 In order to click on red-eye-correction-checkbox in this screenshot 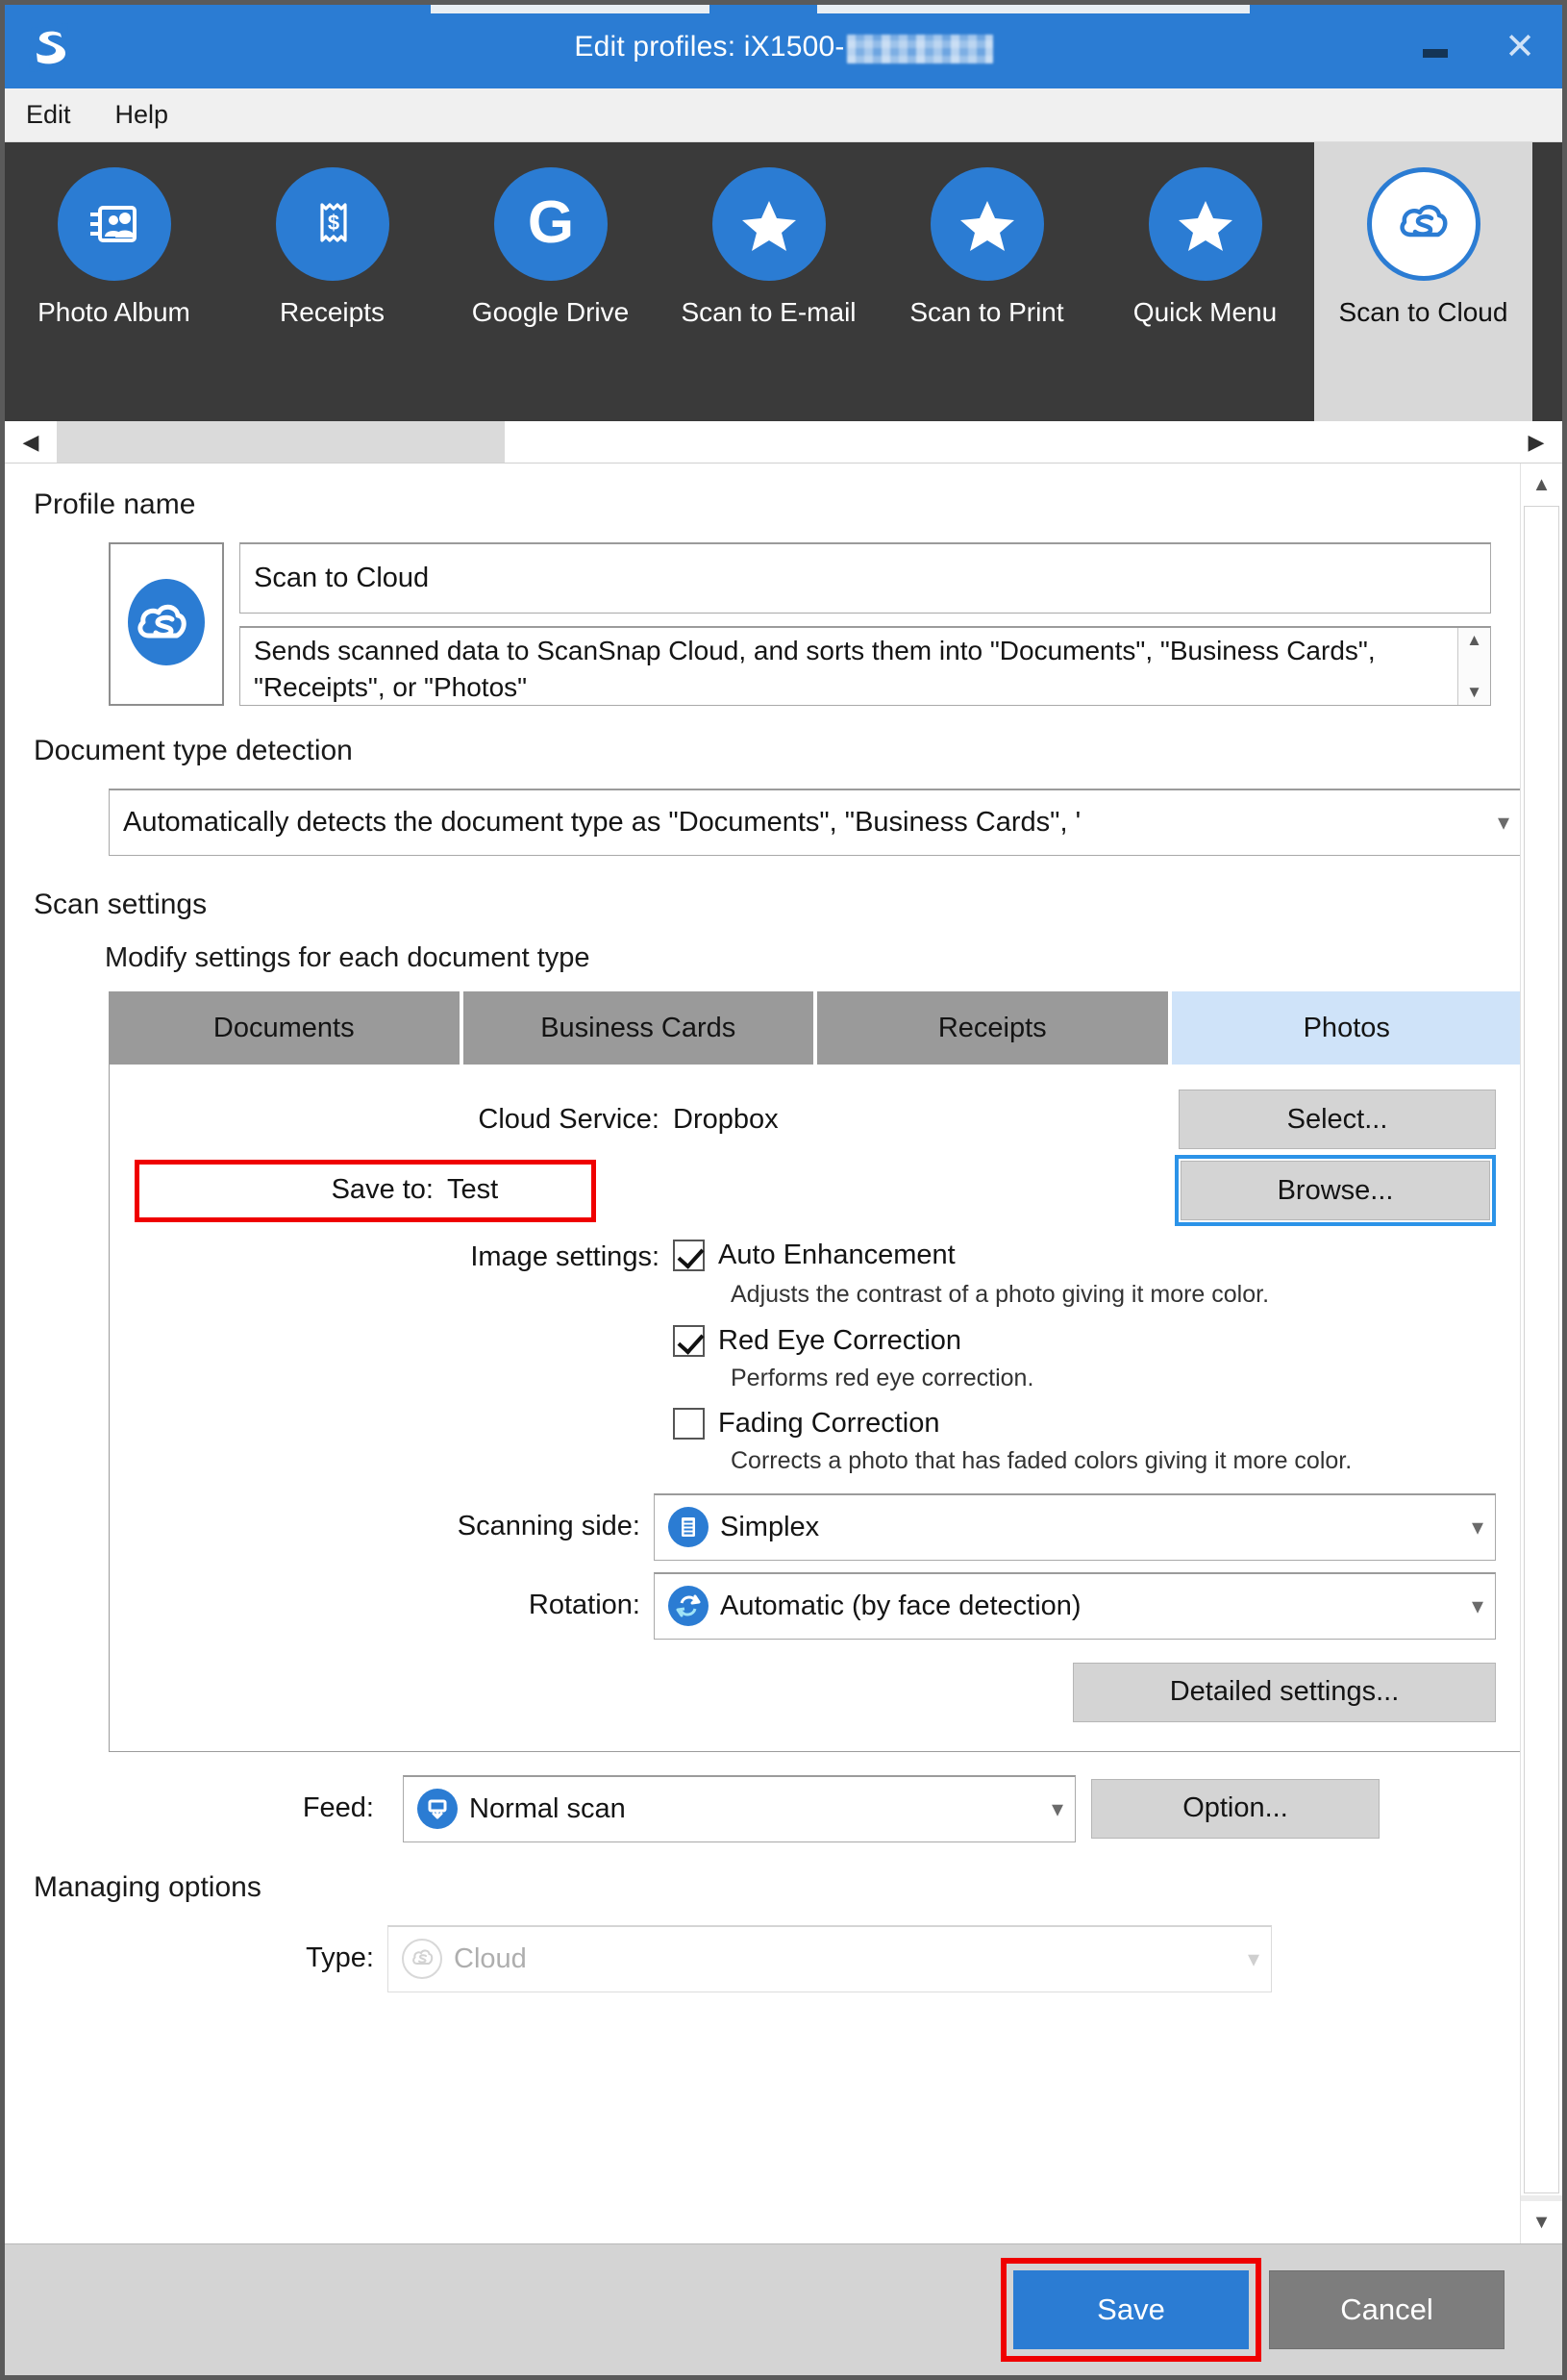, I will do `click(689, 1340)`.